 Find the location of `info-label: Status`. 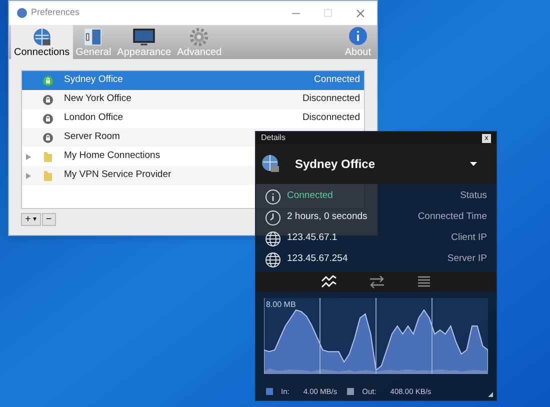

info-label: Status is located at coordinates (473, 196).